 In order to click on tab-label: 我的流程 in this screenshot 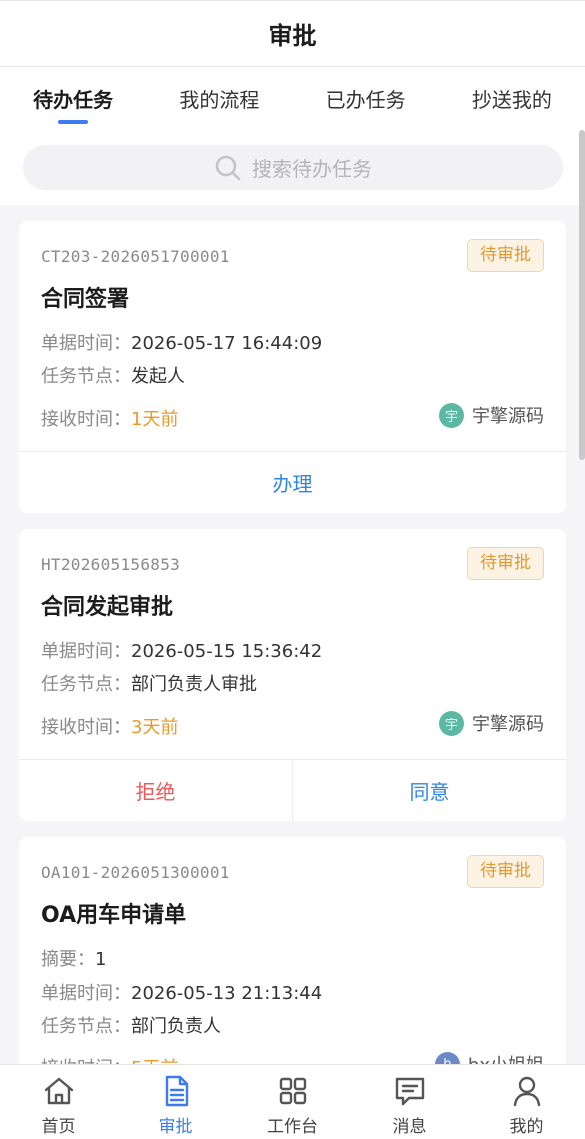, I will do `click(219, 100)`.